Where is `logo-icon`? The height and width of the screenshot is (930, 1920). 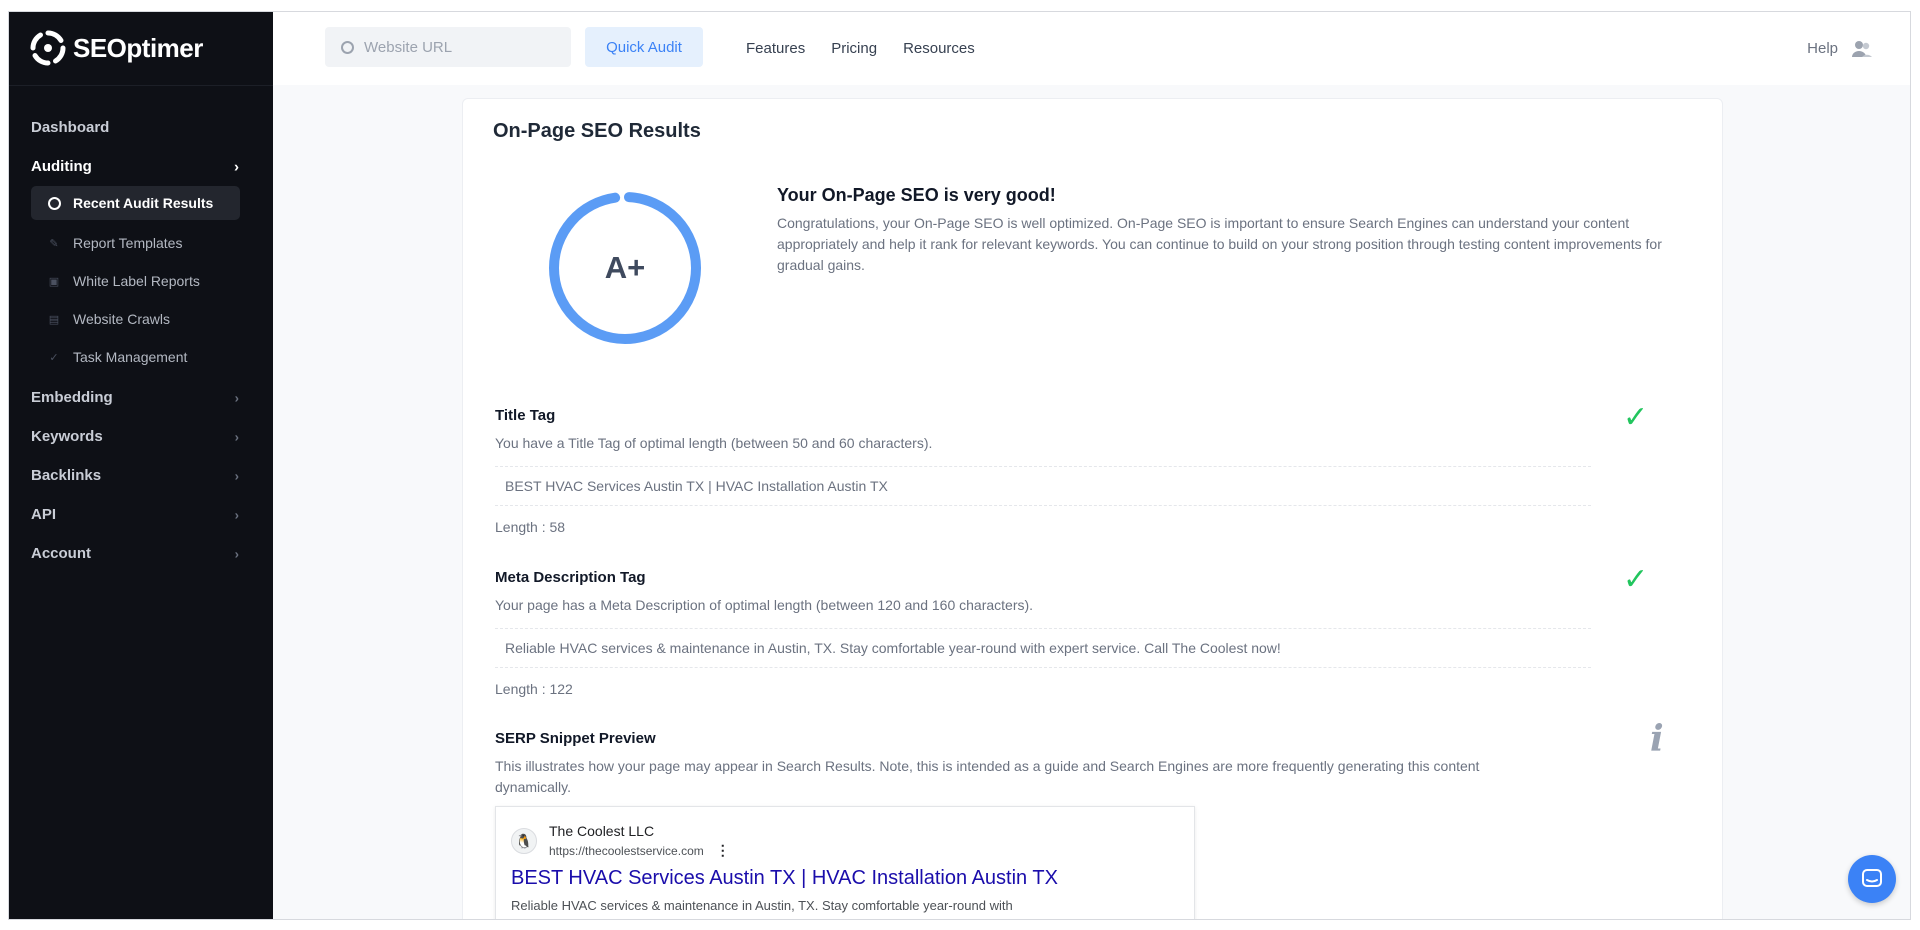 logo-icon is located at coordinates (48, 48).